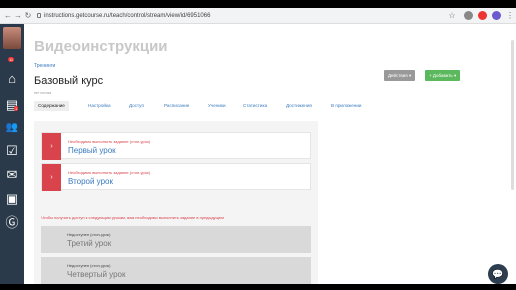  I want to click on locked-lesson-name: Третий урок, so click(89, 243).